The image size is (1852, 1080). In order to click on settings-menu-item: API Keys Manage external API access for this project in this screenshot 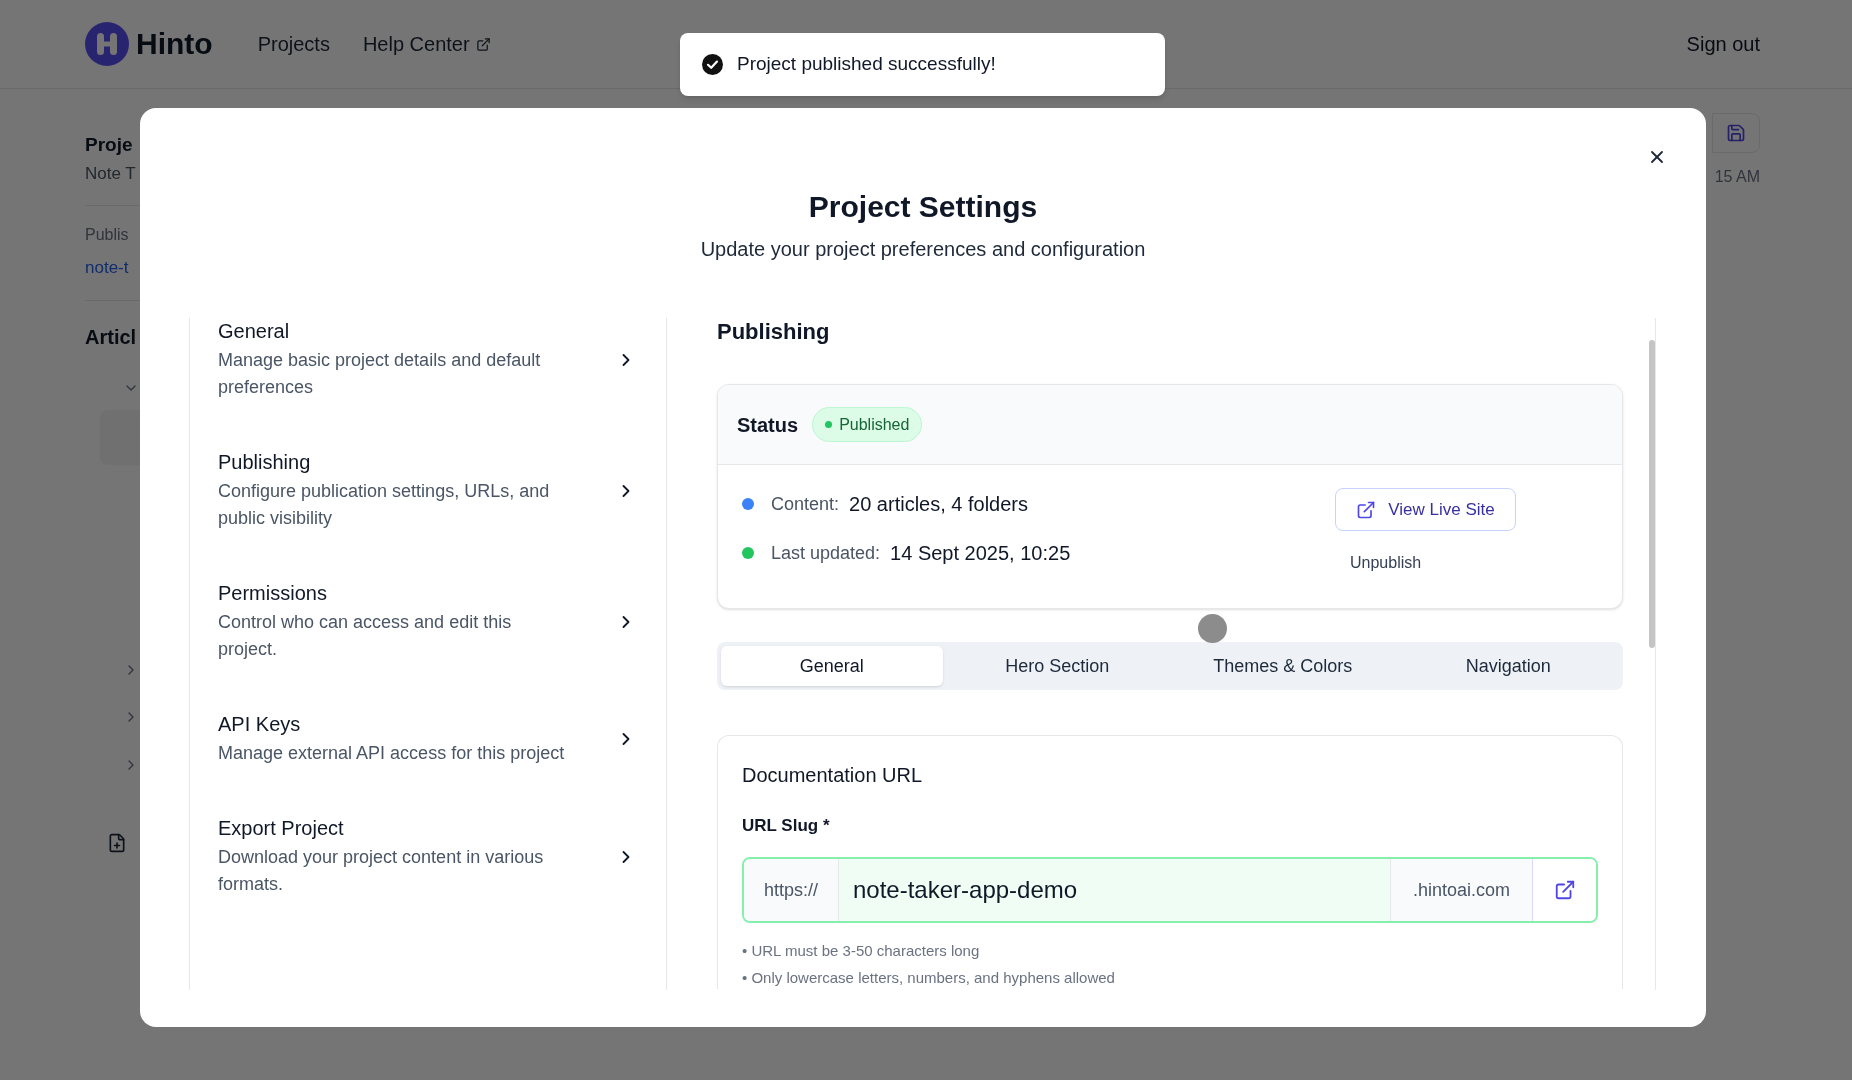, I will do `click(428, 739)`.